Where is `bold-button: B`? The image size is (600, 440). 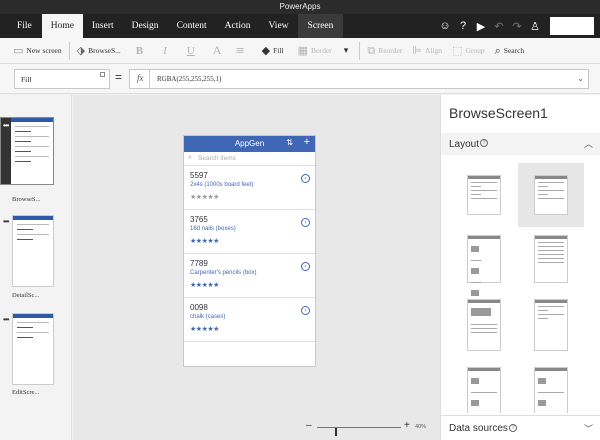 bold-button: B is located at coordinates (139, 51).